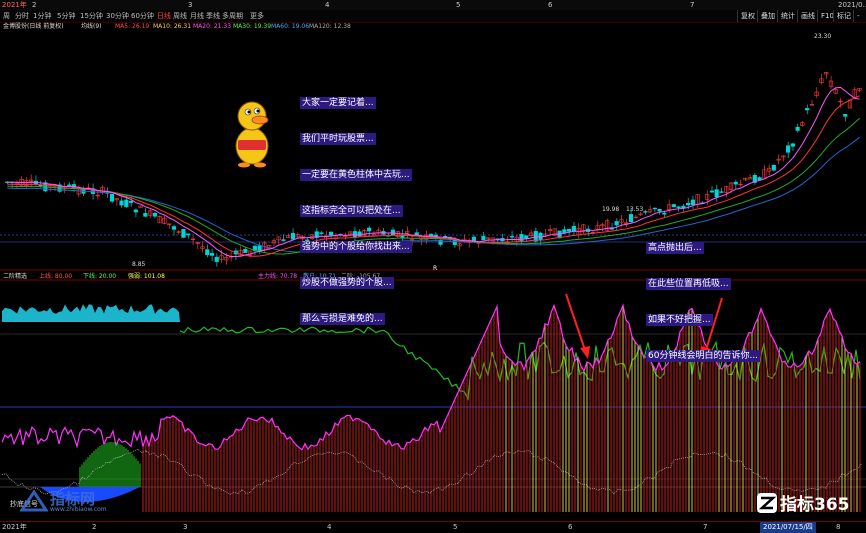 This screenshot has height=533, width=866. I want to click on high-price-label: 23.30, so click(822, 36).